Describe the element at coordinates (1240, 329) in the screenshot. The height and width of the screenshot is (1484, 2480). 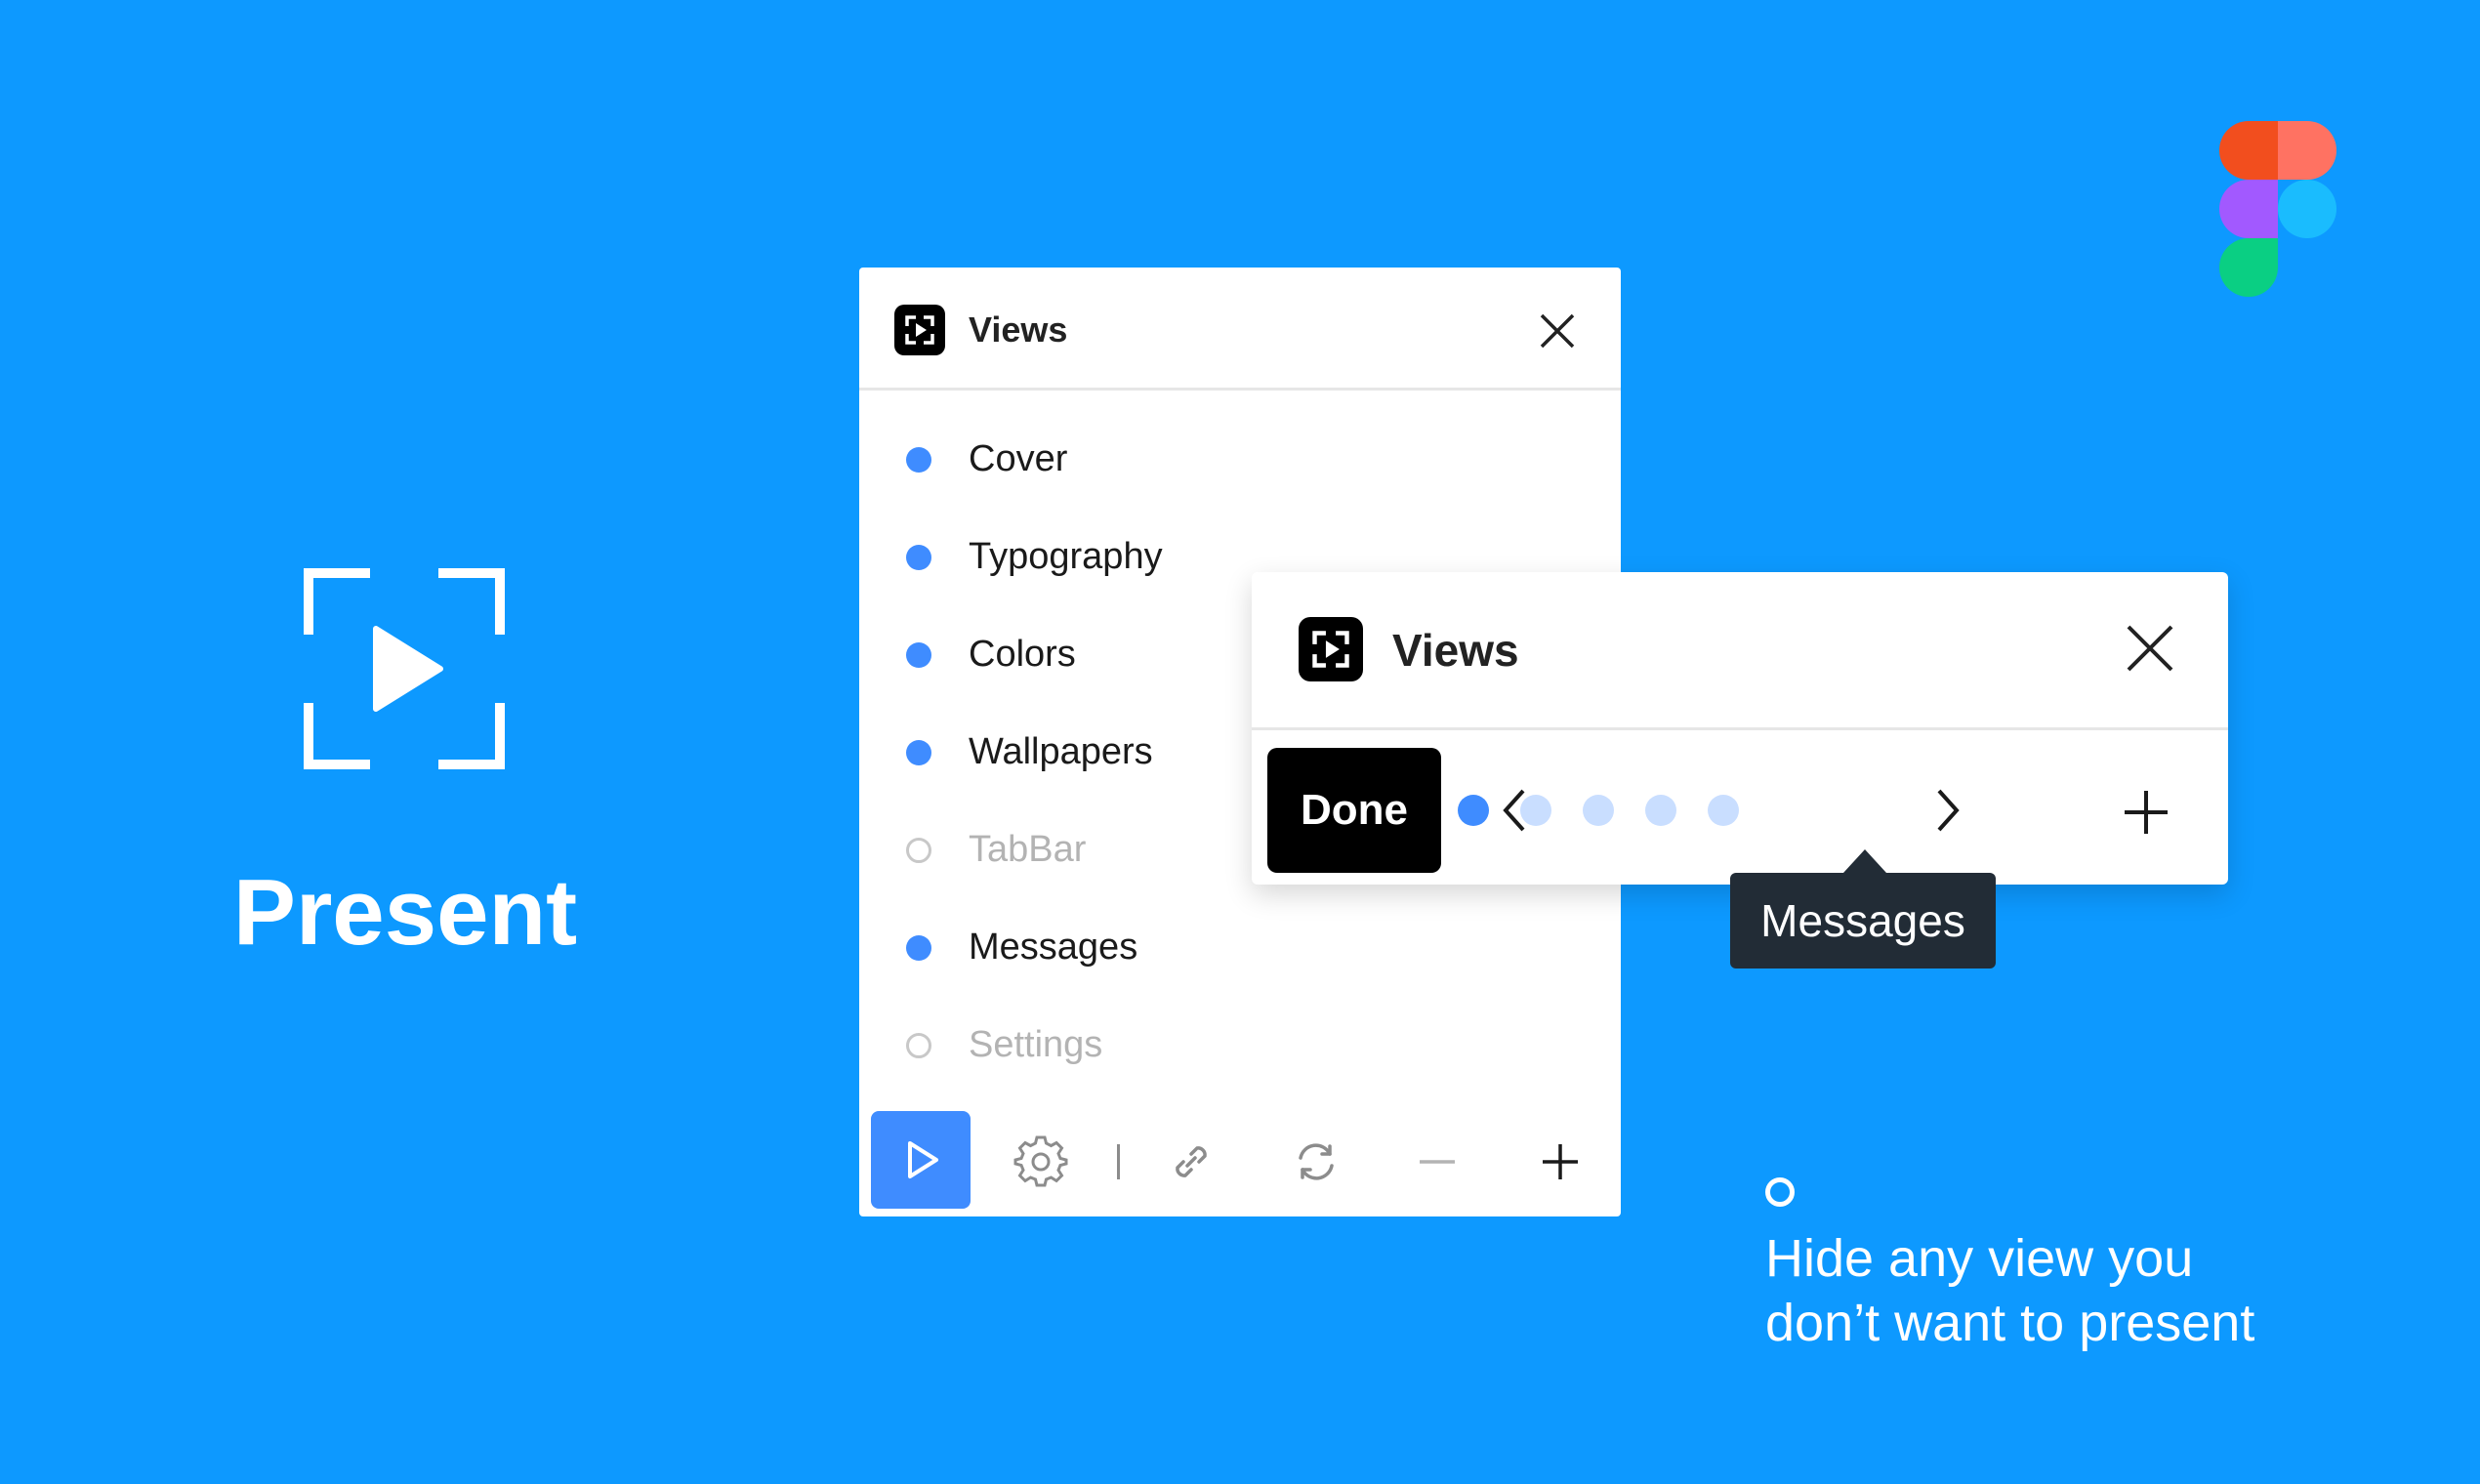
I see `panel-header: Views` at that location.